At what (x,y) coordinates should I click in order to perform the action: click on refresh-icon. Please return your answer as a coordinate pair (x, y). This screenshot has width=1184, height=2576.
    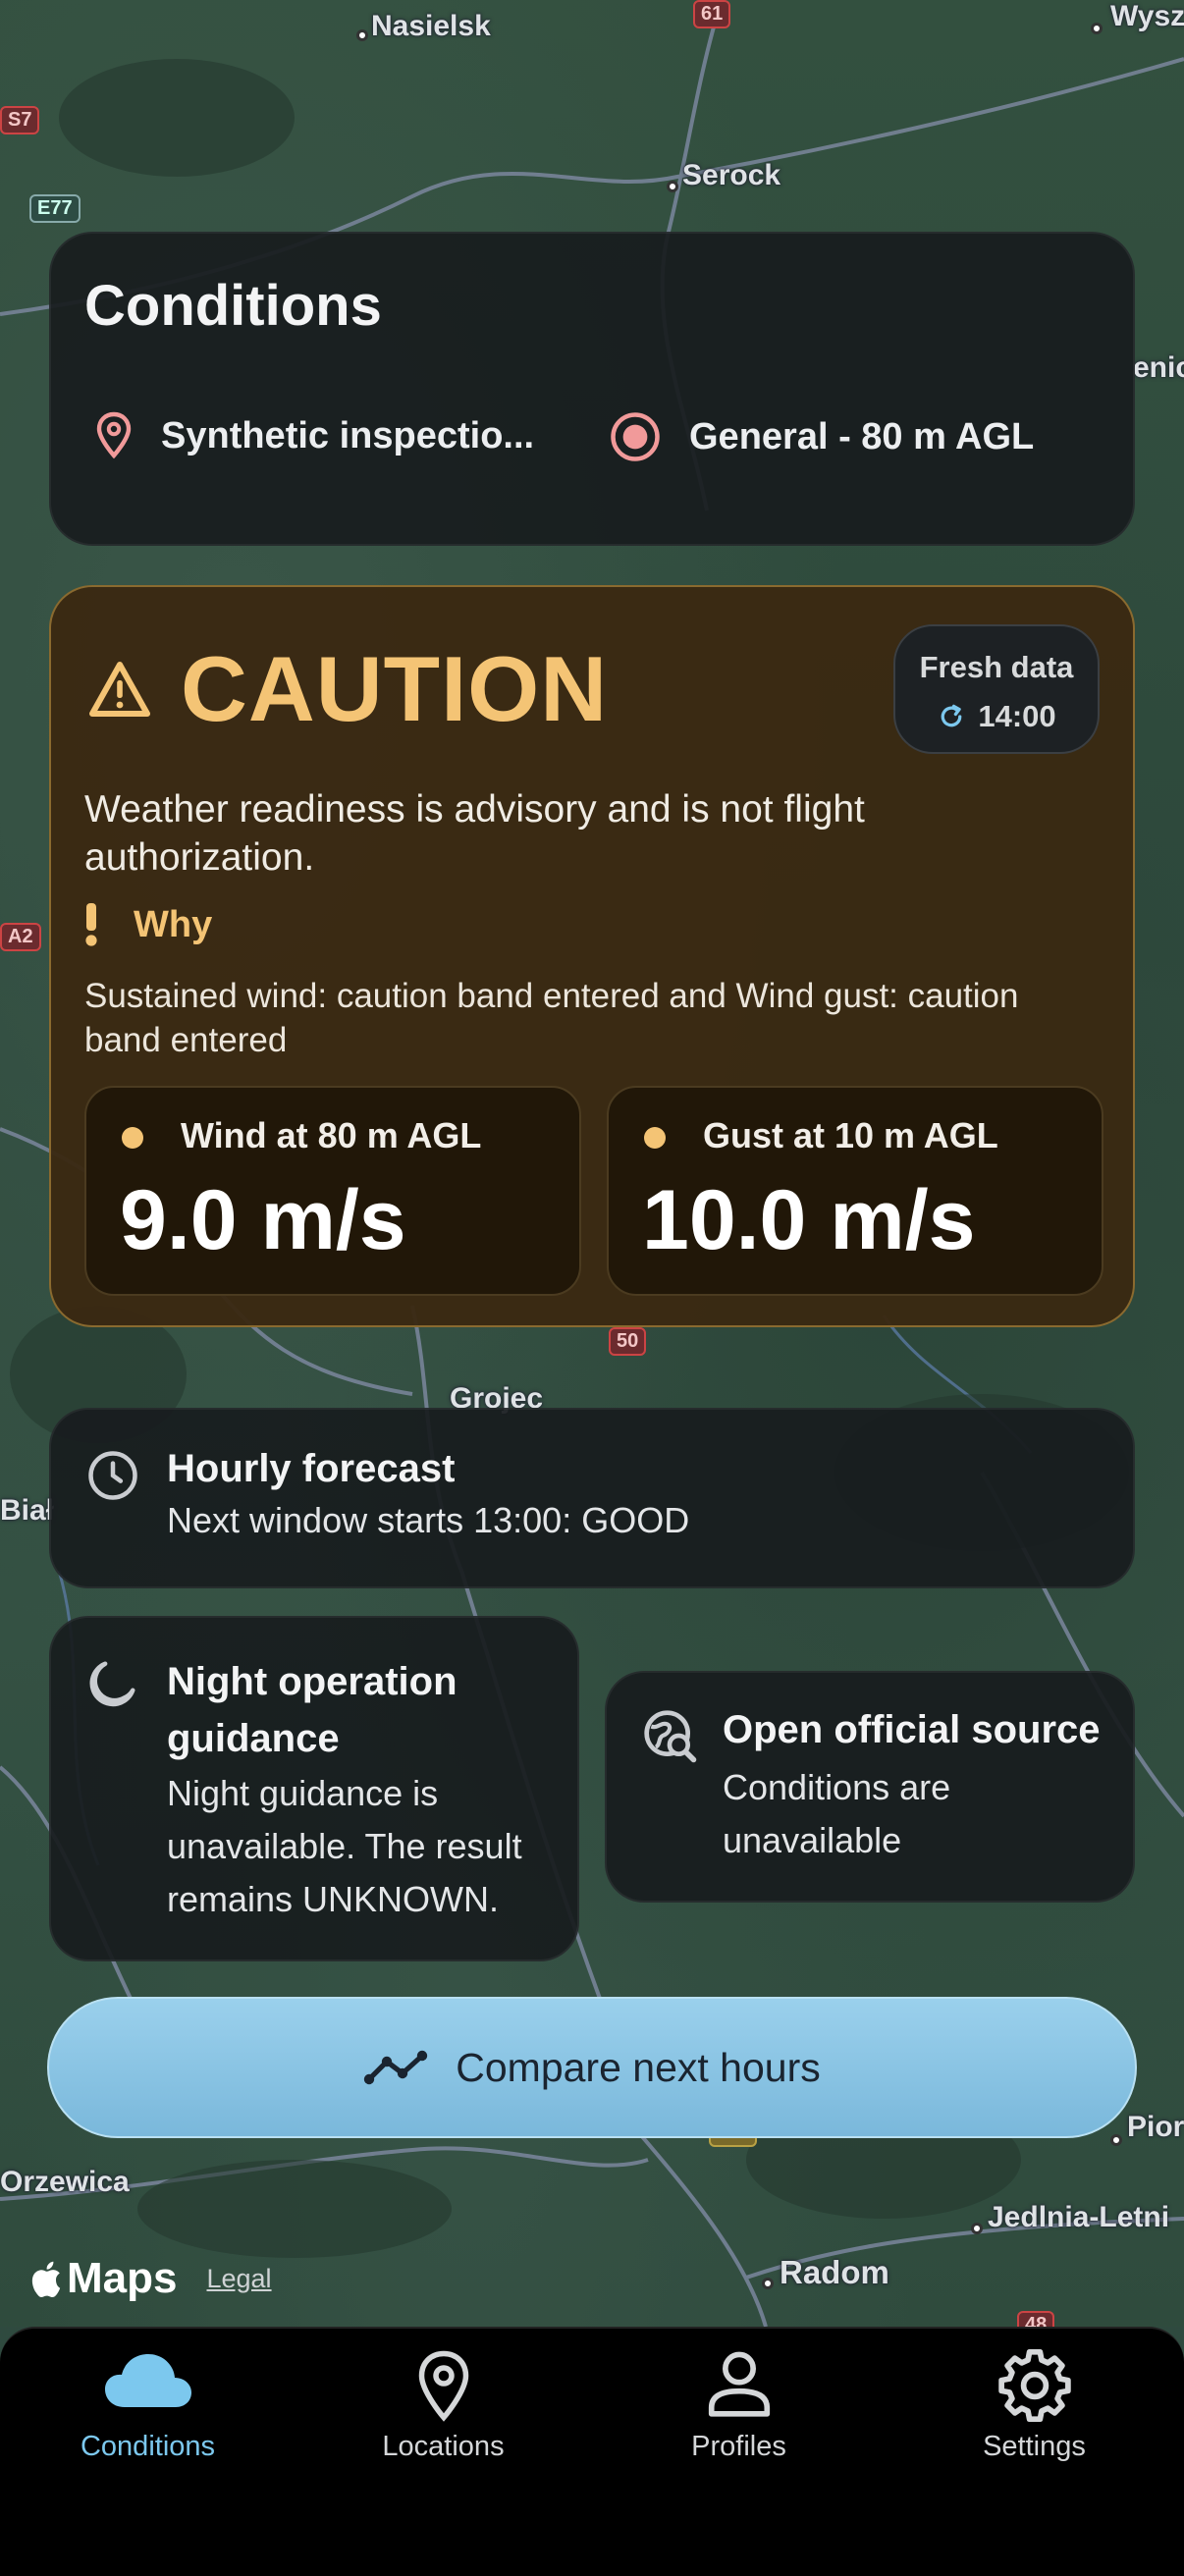
    Looking at the image, I should click on (952, 715).